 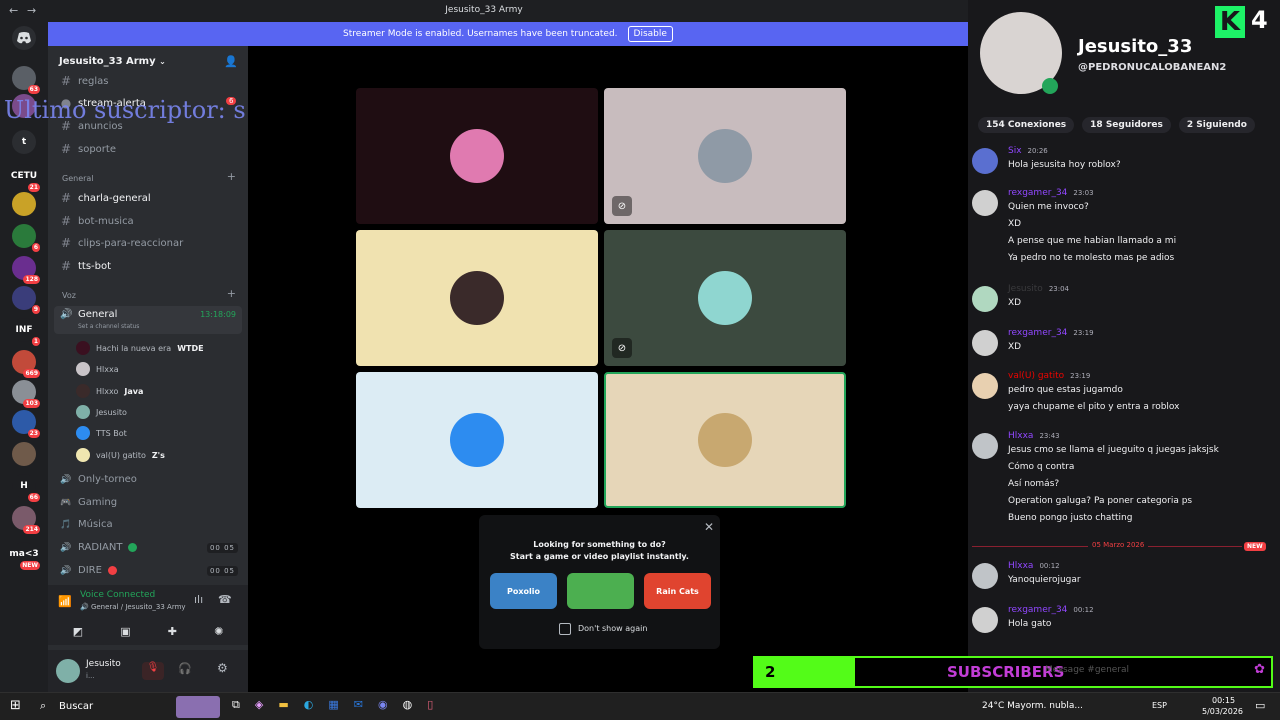 What do you see at coordinates (26, 488) in the screenshot?
I see `server-icon: H 66` at bounding box center [26, 488].